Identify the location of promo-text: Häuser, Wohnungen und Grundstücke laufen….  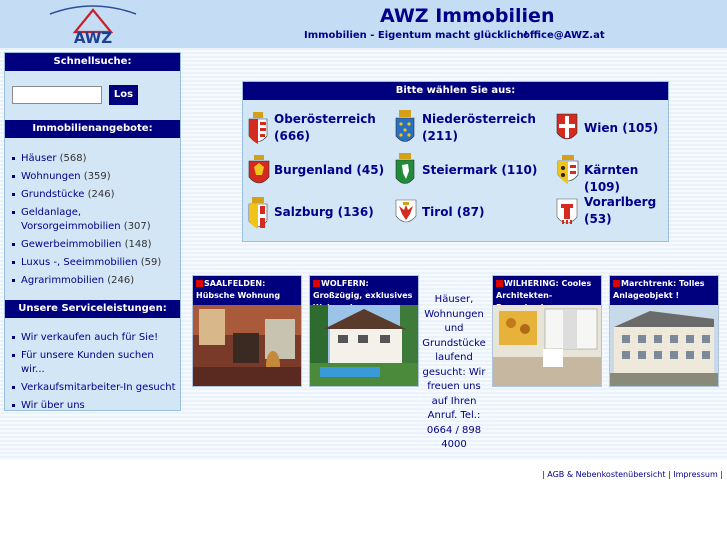
(454, 372).